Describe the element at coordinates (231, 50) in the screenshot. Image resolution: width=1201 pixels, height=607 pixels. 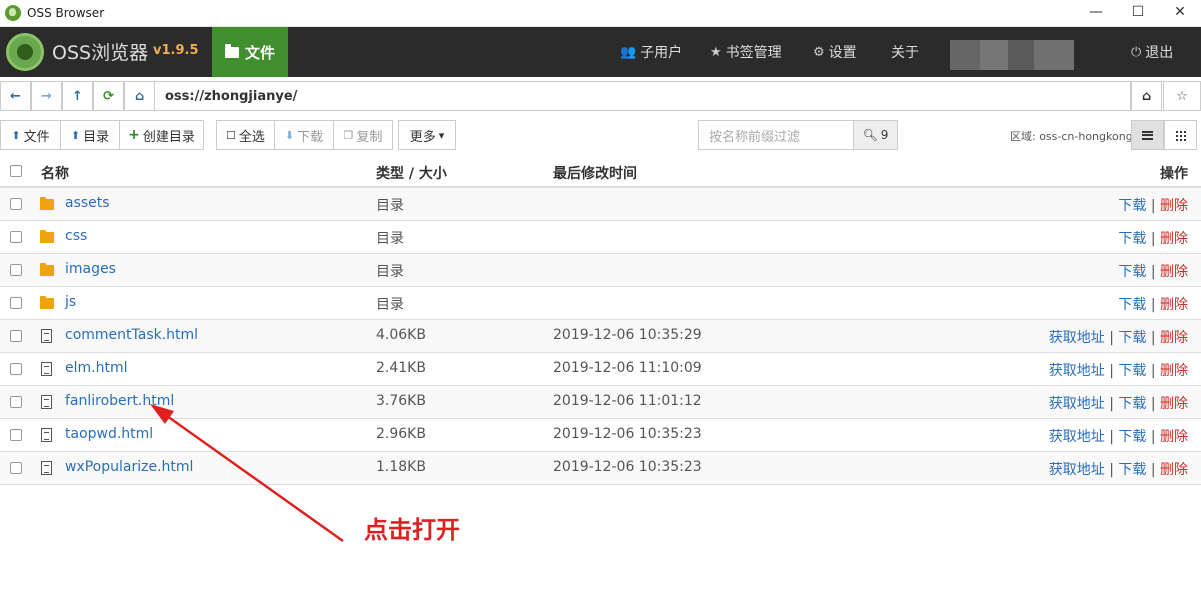
I see `folder-icon` at that location.